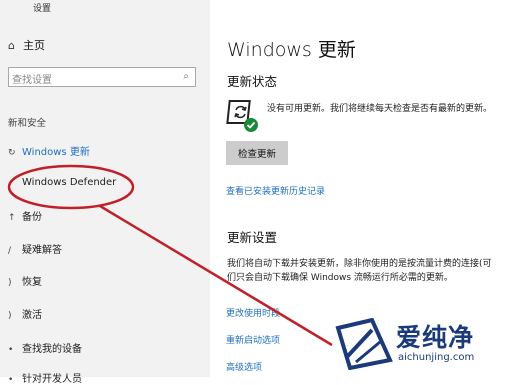 The width and height of the screenshot is (522, 385). I want to click on update-status-heading: 更新状态, so click(252, 81).